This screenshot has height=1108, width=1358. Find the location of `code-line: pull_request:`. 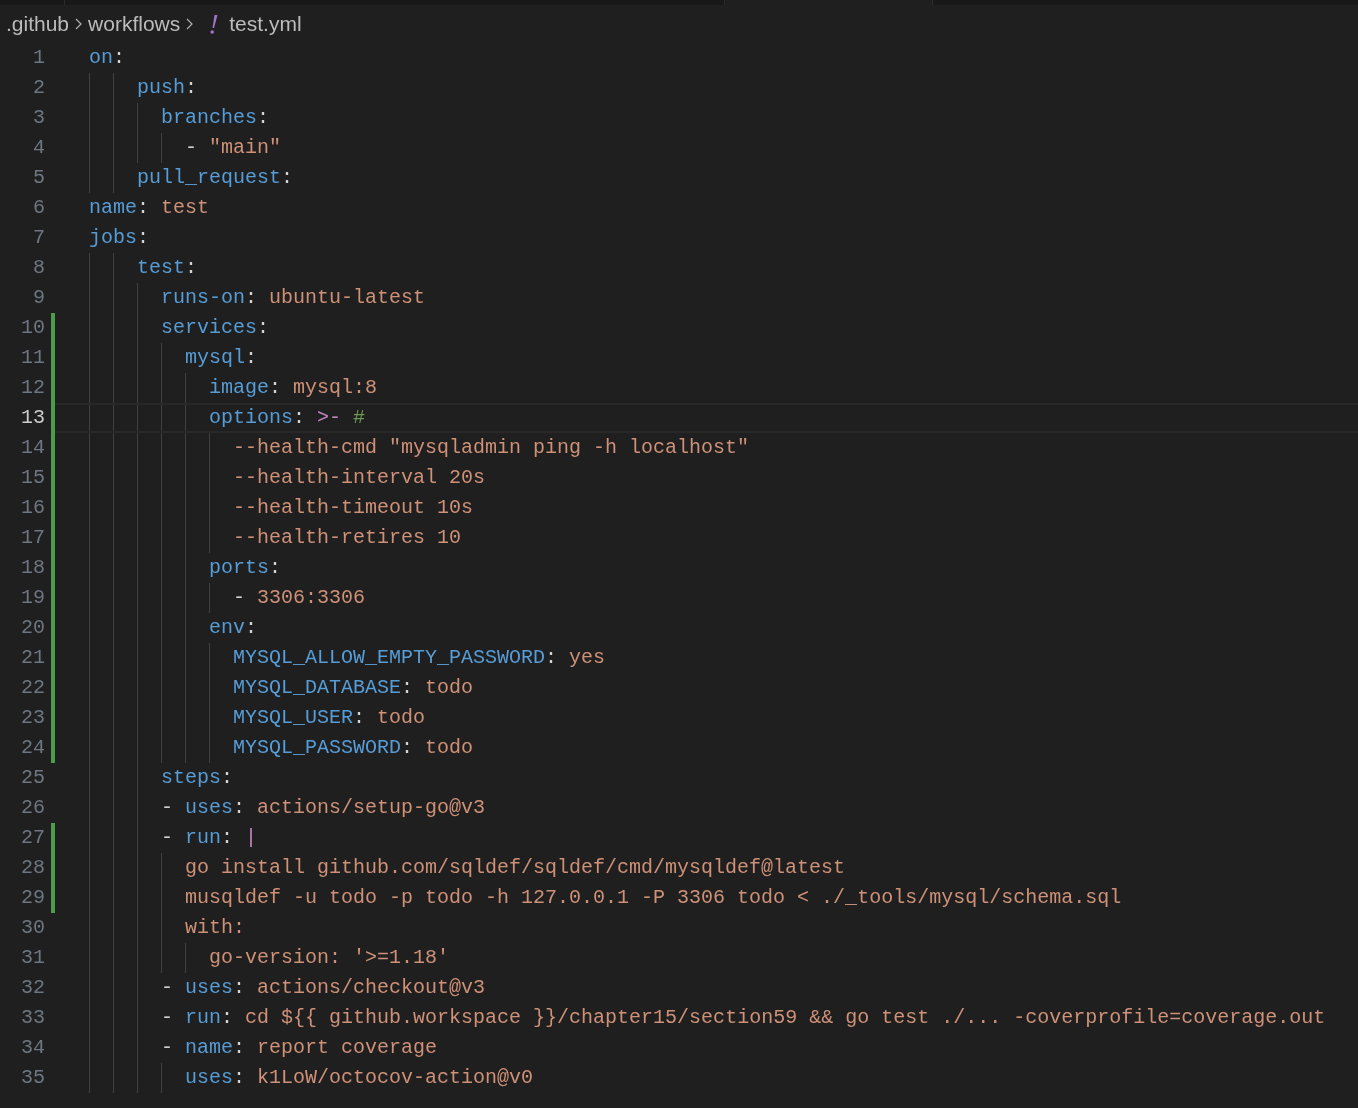

code-line: pull_request: is located at coordinates (215, 178).